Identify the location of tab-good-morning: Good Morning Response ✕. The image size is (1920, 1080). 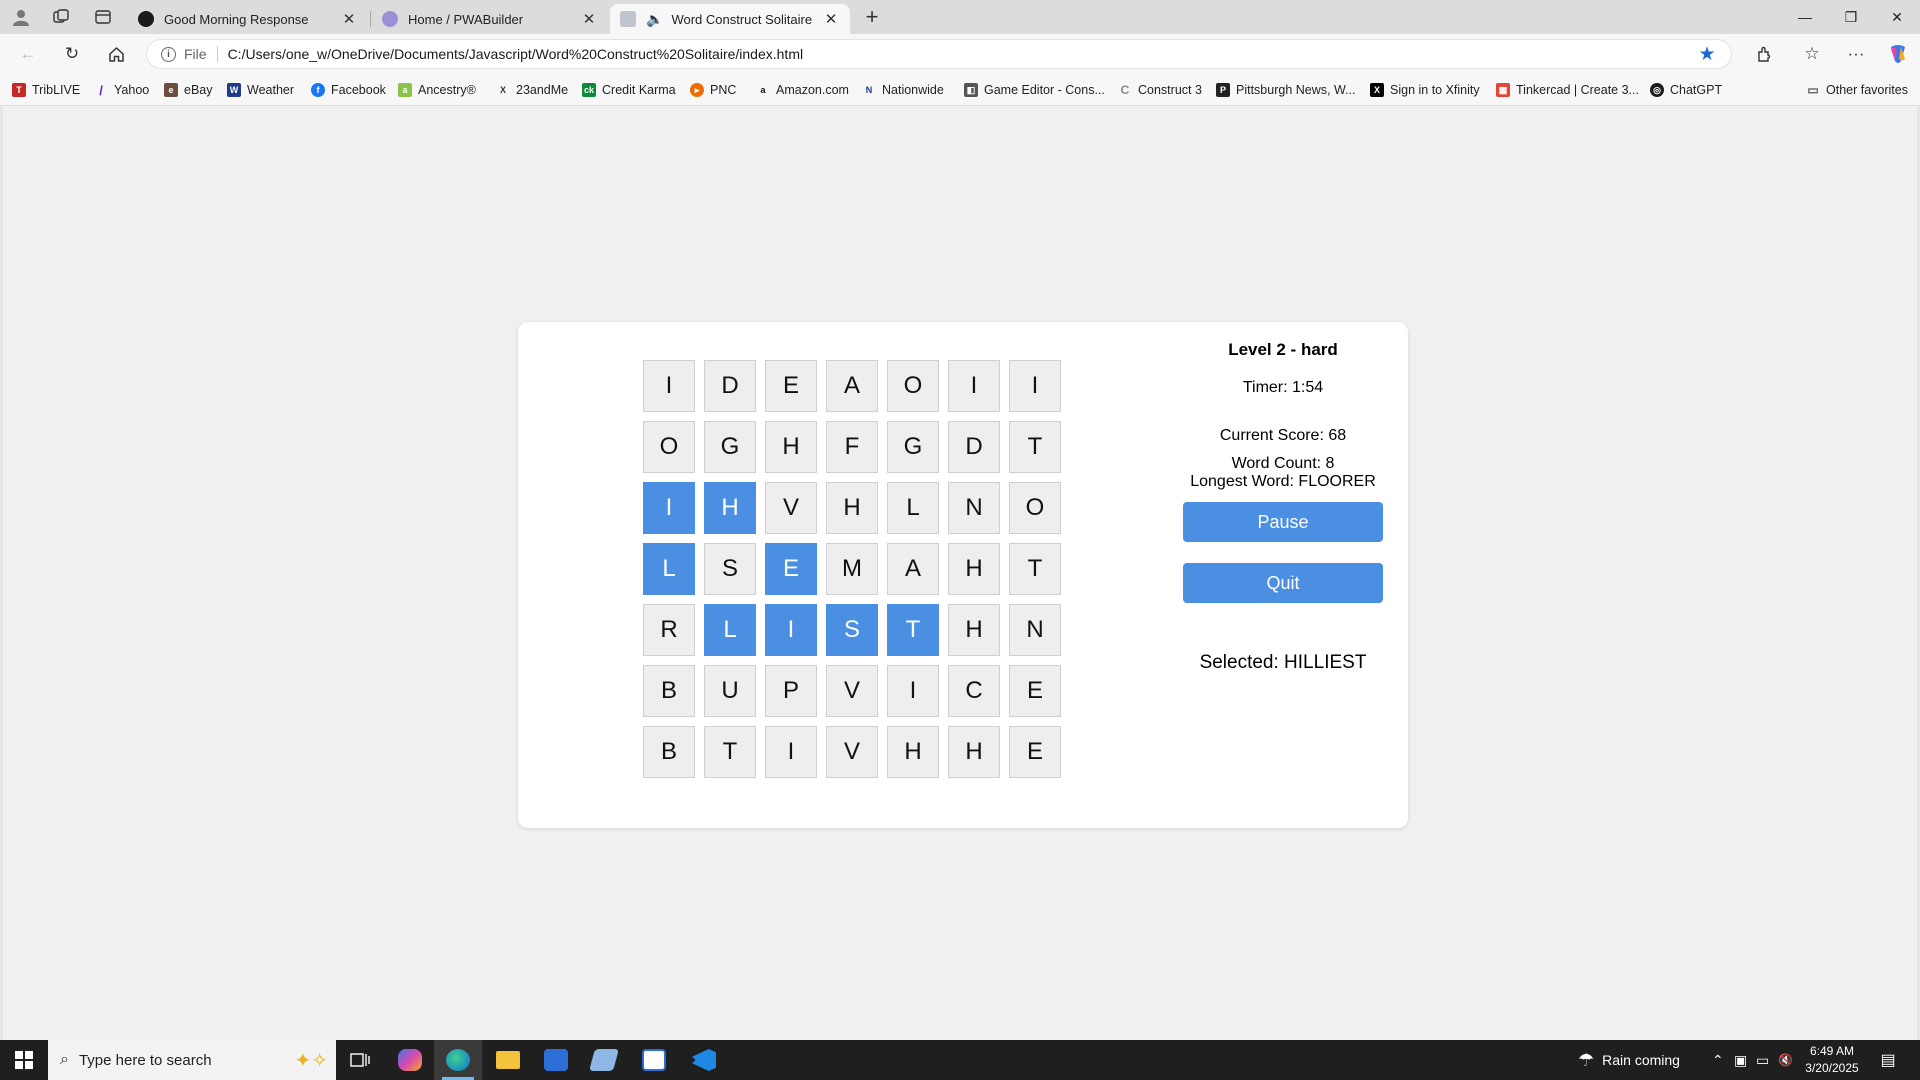
(248, 19).